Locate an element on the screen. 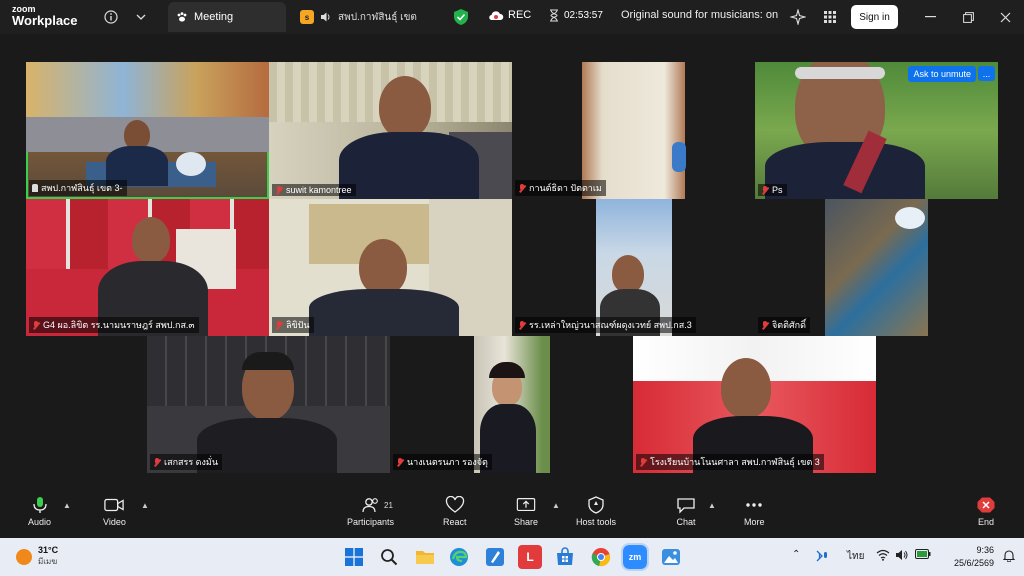 The width and height of the screenshot is (1024, 576). chat-button: Chat is located at coordinates (686, 511).